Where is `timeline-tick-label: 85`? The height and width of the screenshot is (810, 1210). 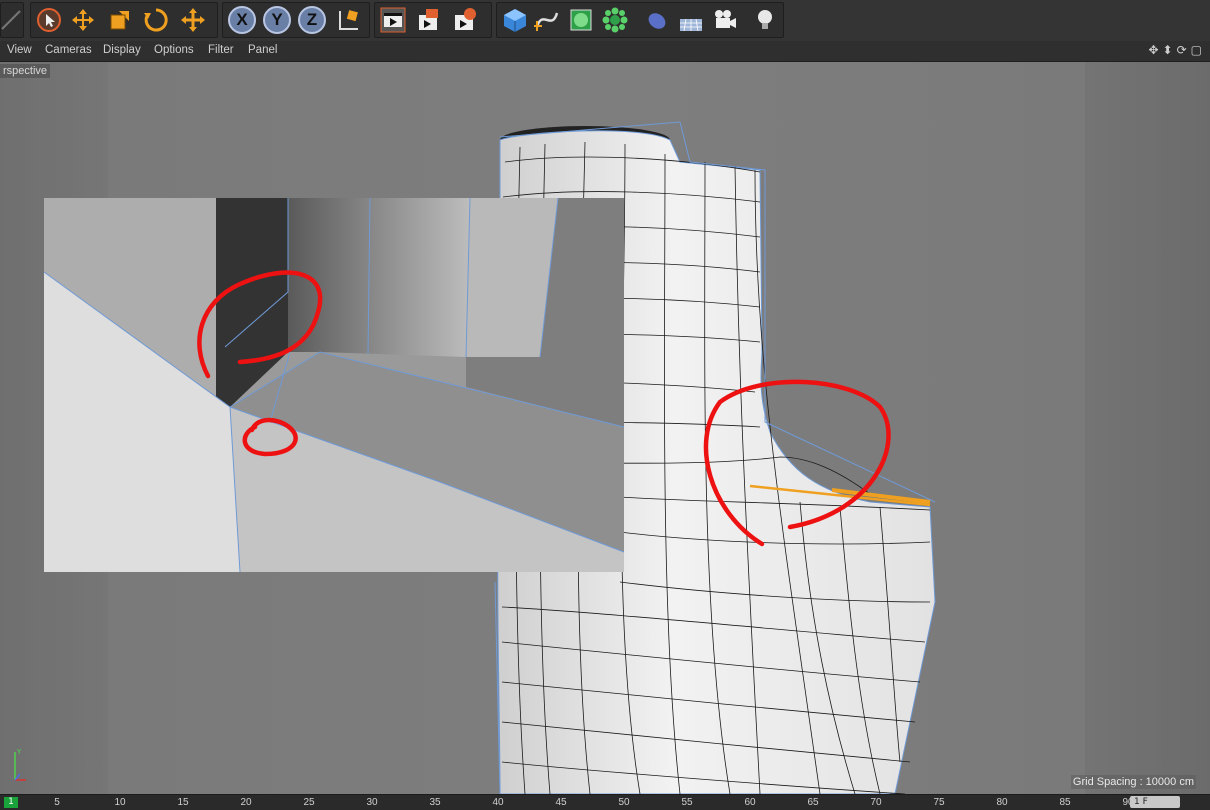 timeline-tick-label: 85 is located at coordinates (1065, 802).